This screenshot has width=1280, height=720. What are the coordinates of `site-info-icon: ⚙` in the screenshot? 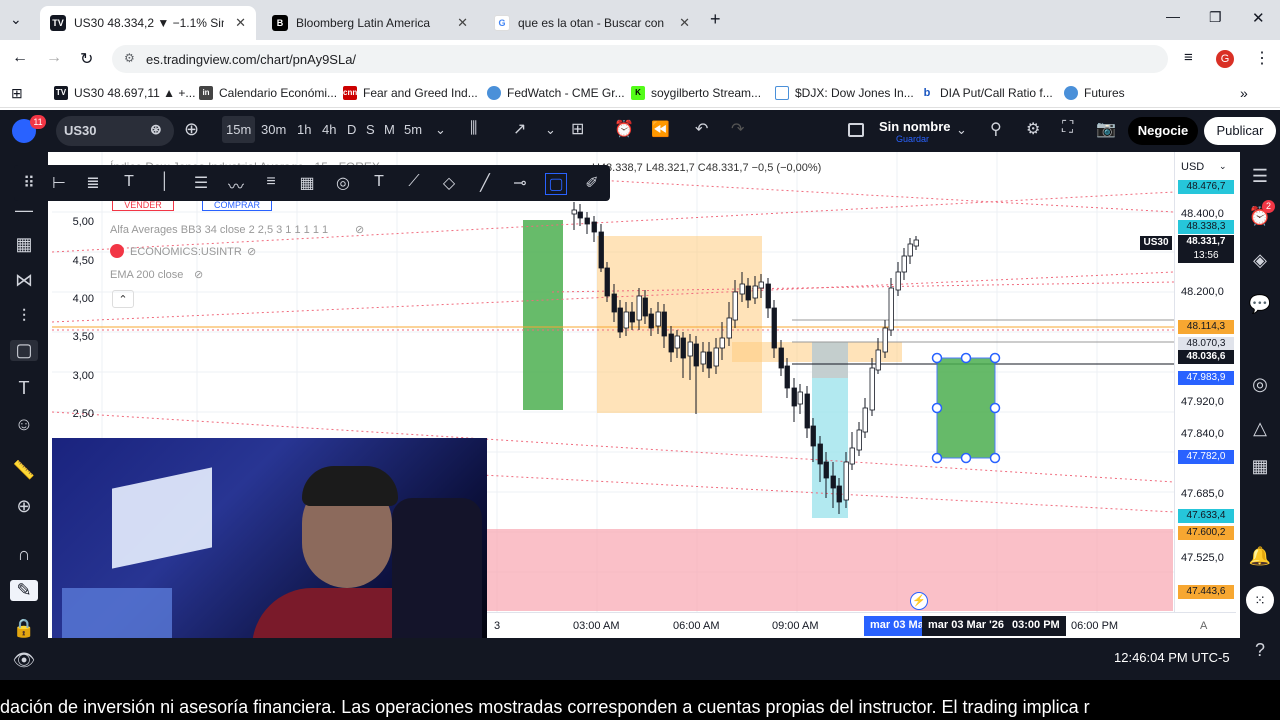 It's located at (129, 58).